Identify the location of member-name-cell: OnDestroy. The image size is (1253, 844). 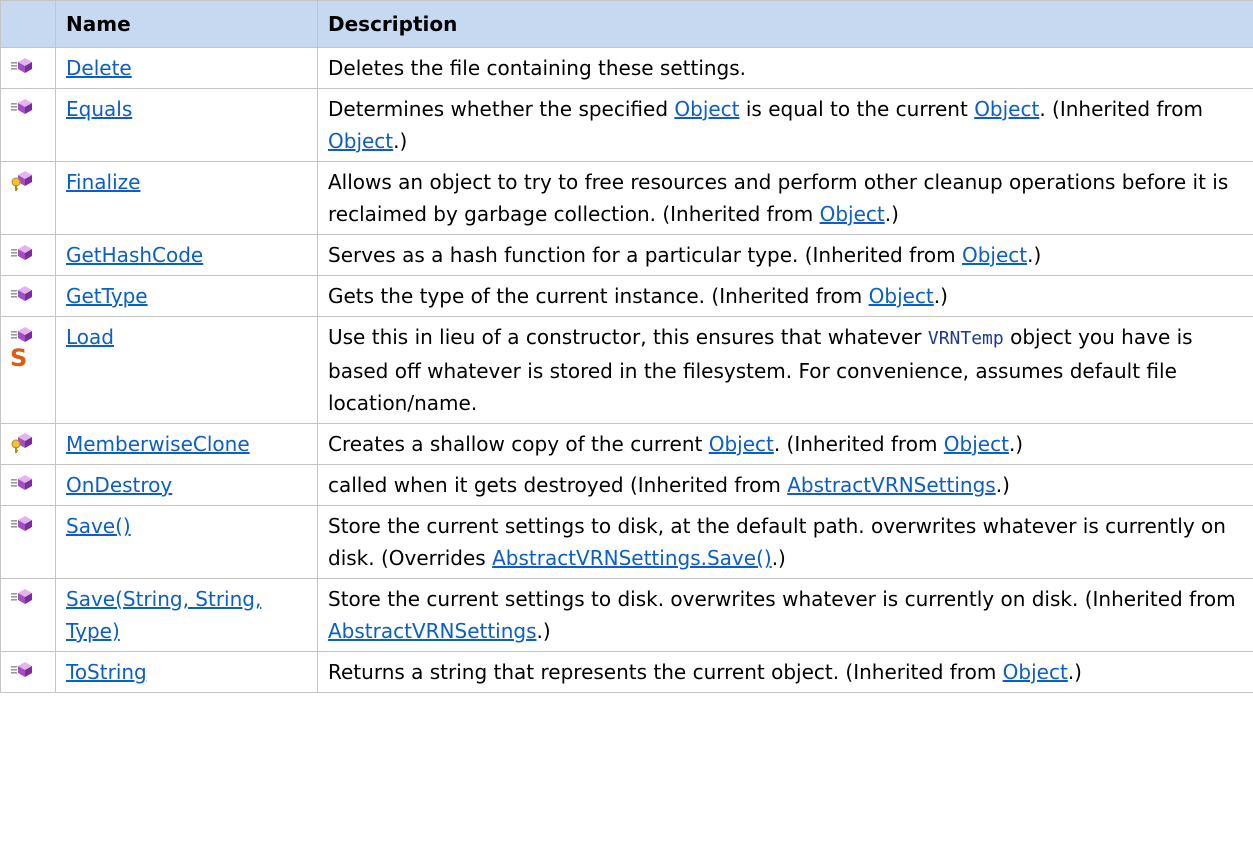
(186, 485).